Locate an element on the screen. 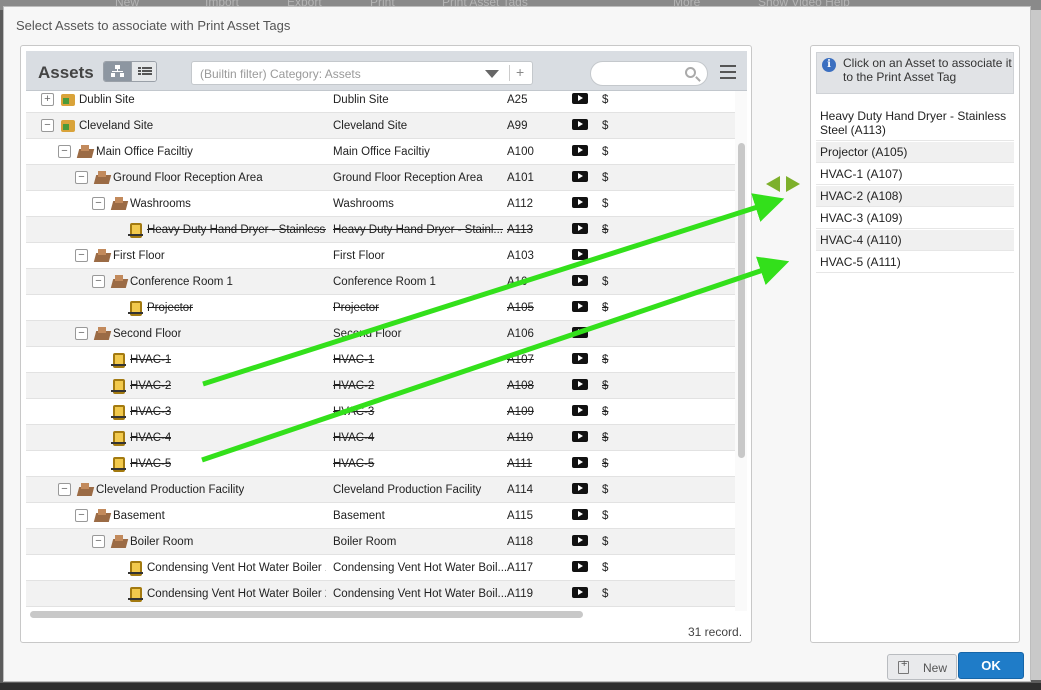 The height and width of the screenshot is (690, 1041). new-button: New is located at coordinates (922, 667).